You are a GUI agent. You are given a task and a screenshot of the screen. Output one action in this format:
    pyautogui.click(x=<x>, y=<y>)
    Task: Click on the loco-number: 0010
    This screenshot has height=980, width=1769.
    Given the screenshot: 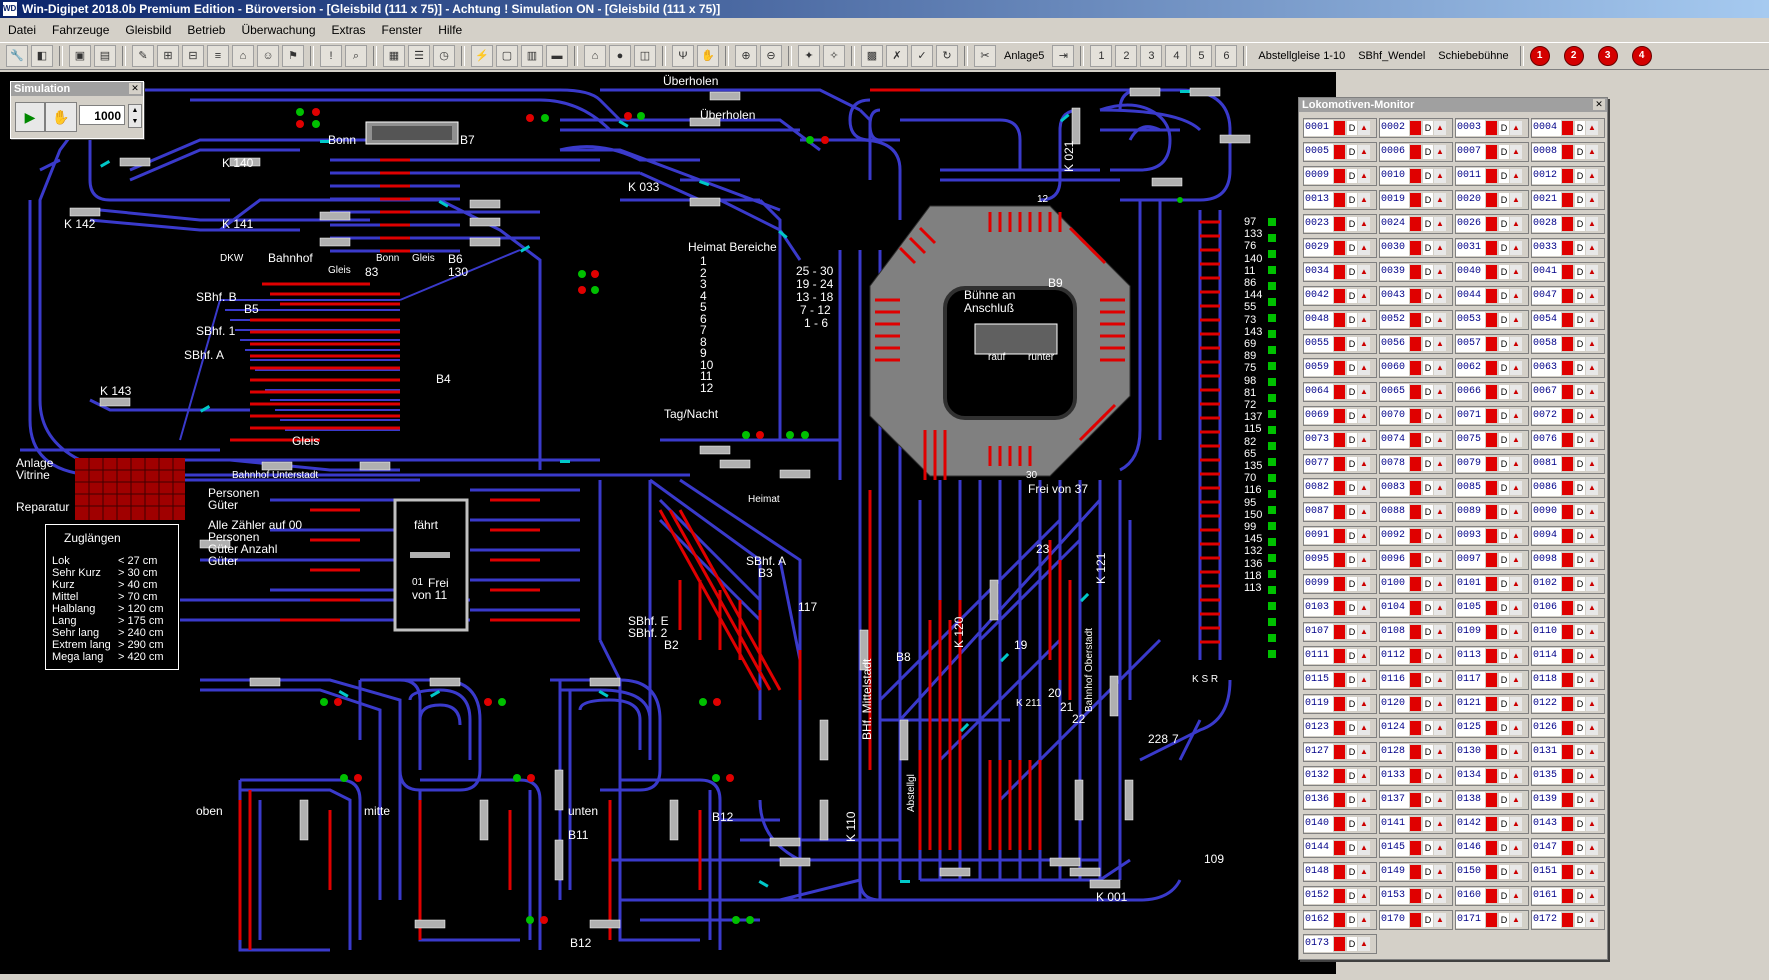 What is the action you would take?
    pyautogui.click(x=1394, y=176)
    